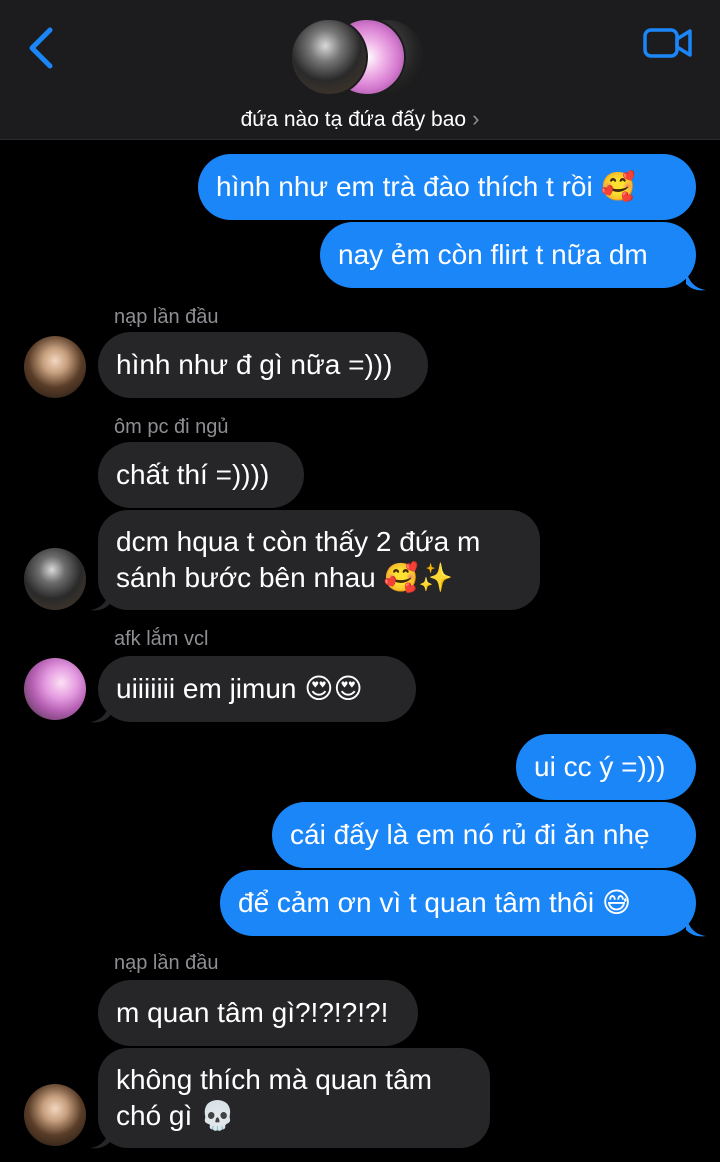  Describe the element at coordinates (600, 766) in the screenshot. I see `message-text: ui cc ý =)))` at that location.